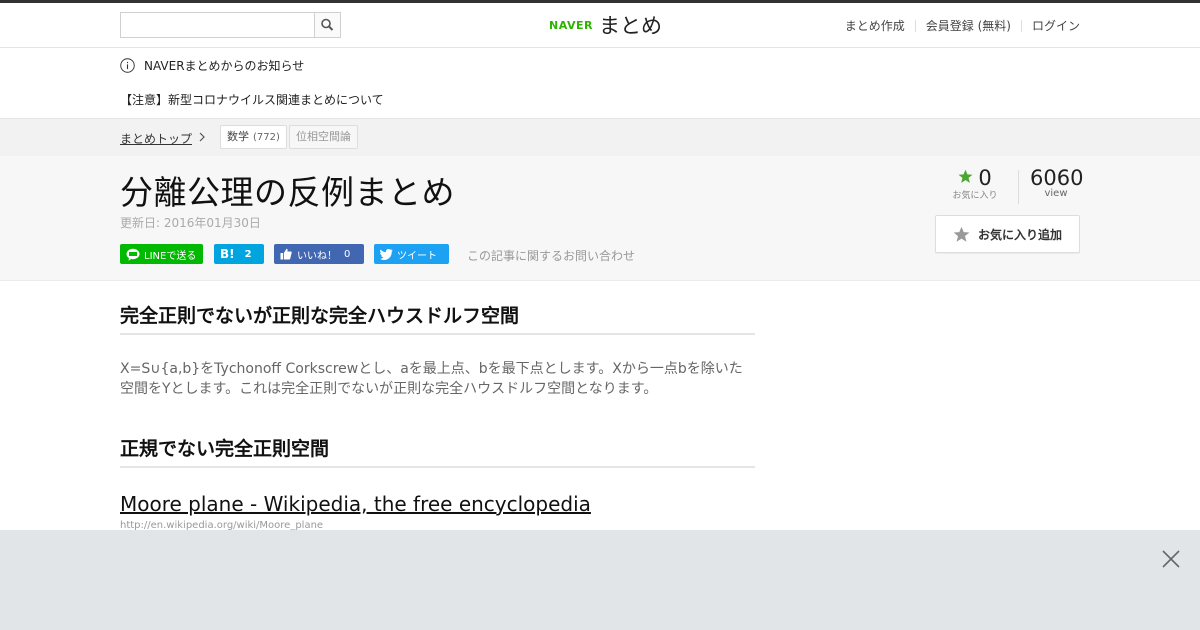  Describe the element at coordinates (961, 234) in the screenshot. I see `star-outline-icon` at that location.